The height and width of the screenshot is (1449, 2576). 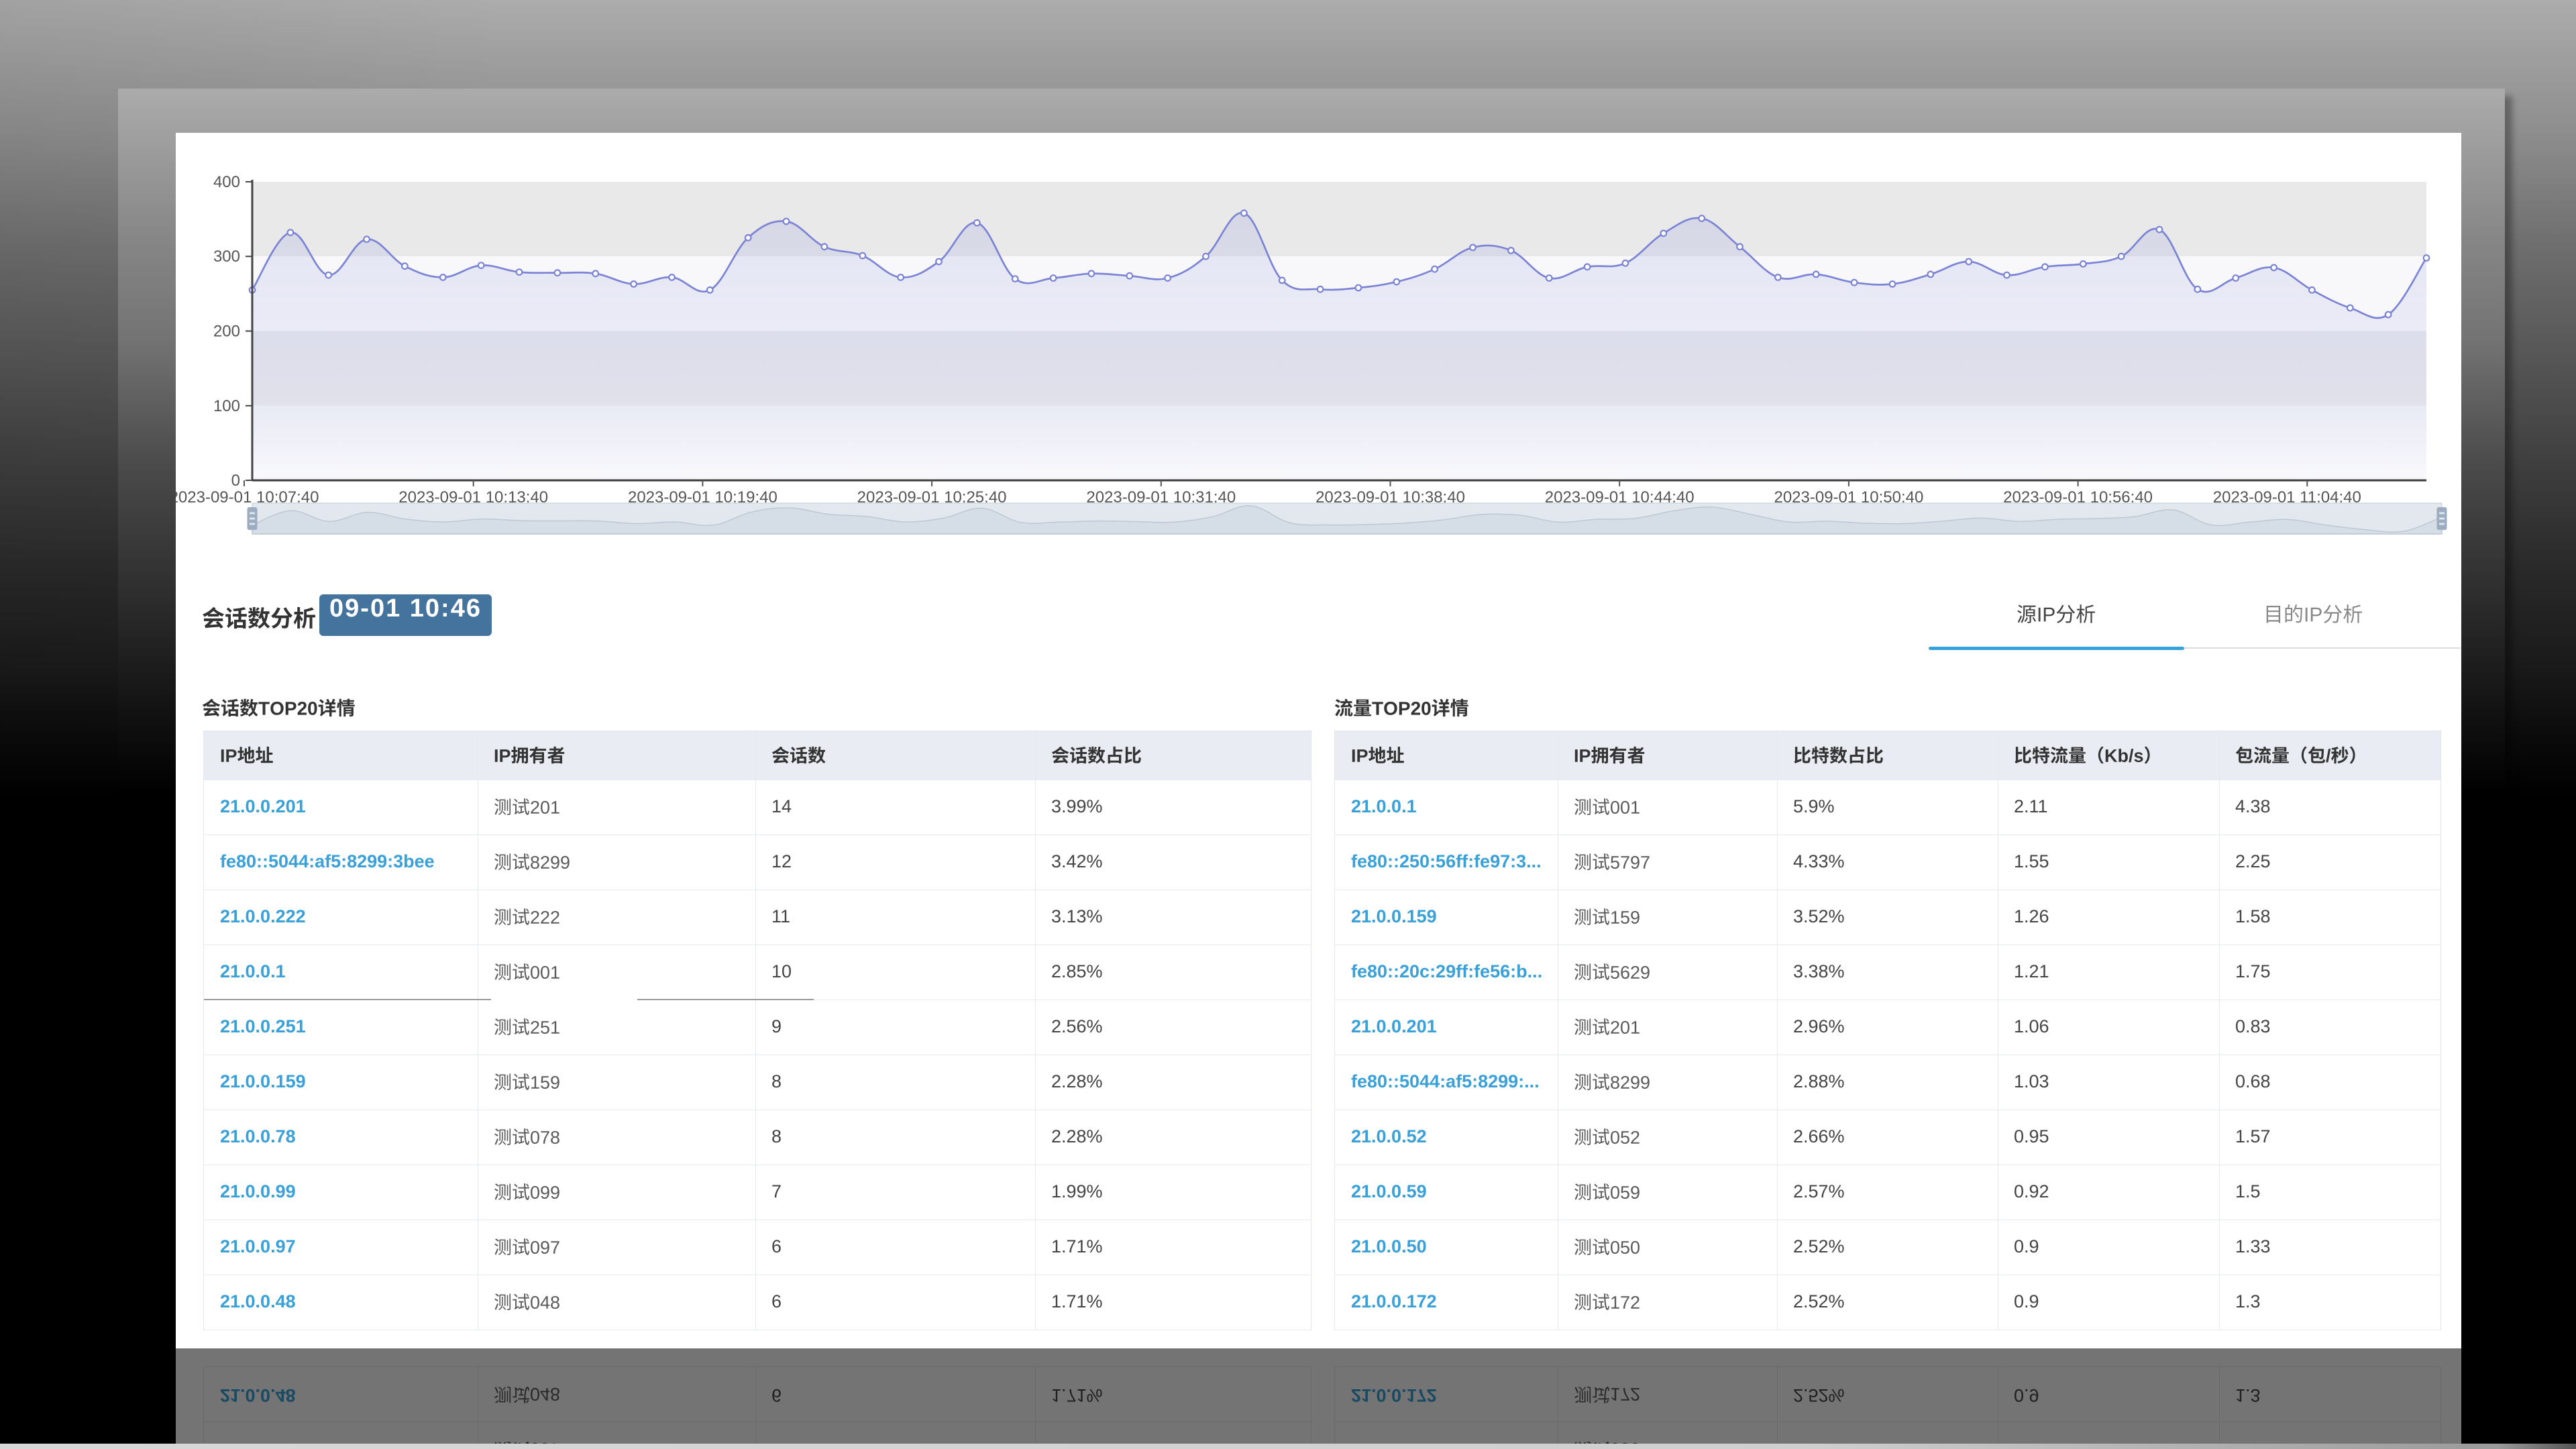 What do you see at coordinates (226, 332) in the screenshot?
I see `svg-text: 200` at bounding box center [226, 332].